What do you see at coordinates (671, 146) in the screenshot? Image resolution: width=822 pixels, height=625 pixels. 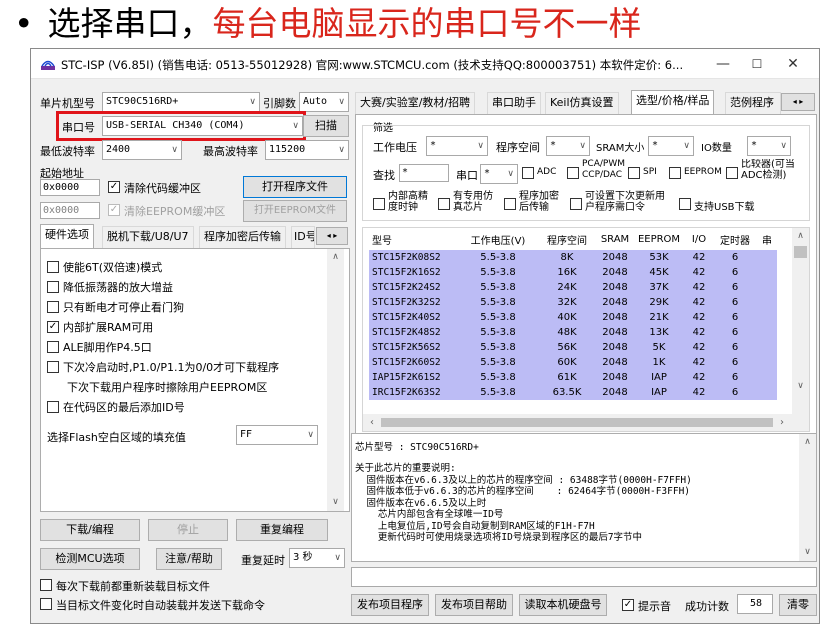 I see `sram-select: * ∨` at bounding box center [671, 146].